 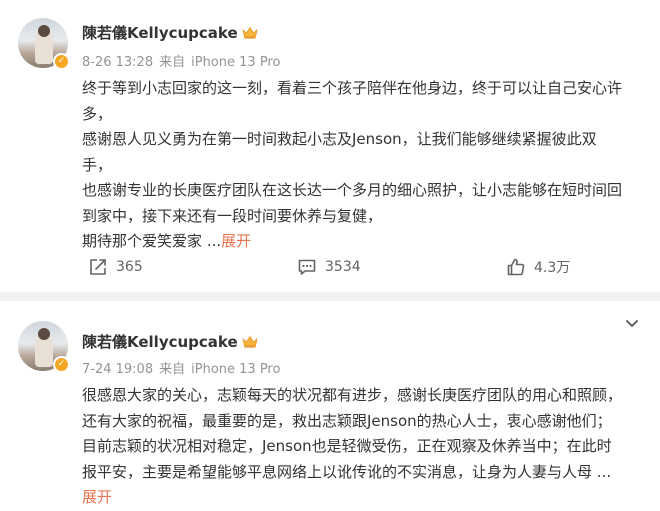 What do you see at coordinates (365, 498) in the screenshot?
I see `expand-line: 展开` at bounding box center [365, 498].